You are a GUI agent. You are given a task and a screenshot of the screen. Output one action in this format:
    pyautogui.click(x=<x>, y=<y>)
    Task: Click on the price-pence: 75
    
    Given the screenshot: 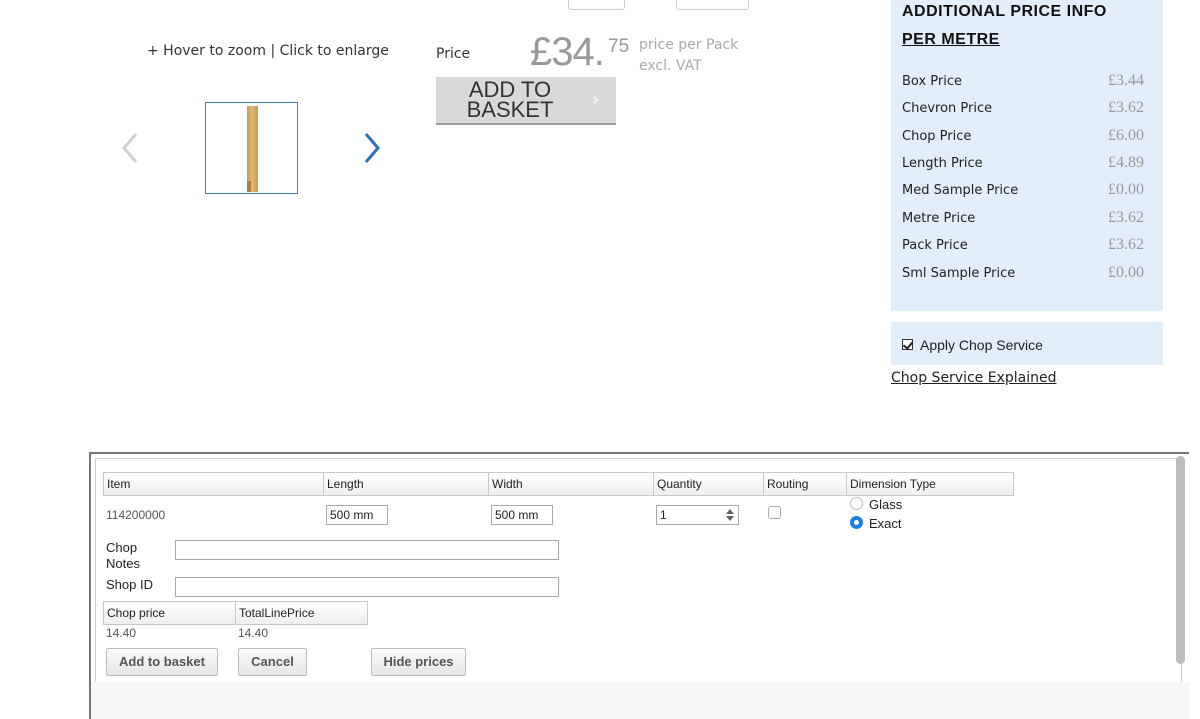 What is the action you would take?
    pyautogui.click(x=619, y=46)
    